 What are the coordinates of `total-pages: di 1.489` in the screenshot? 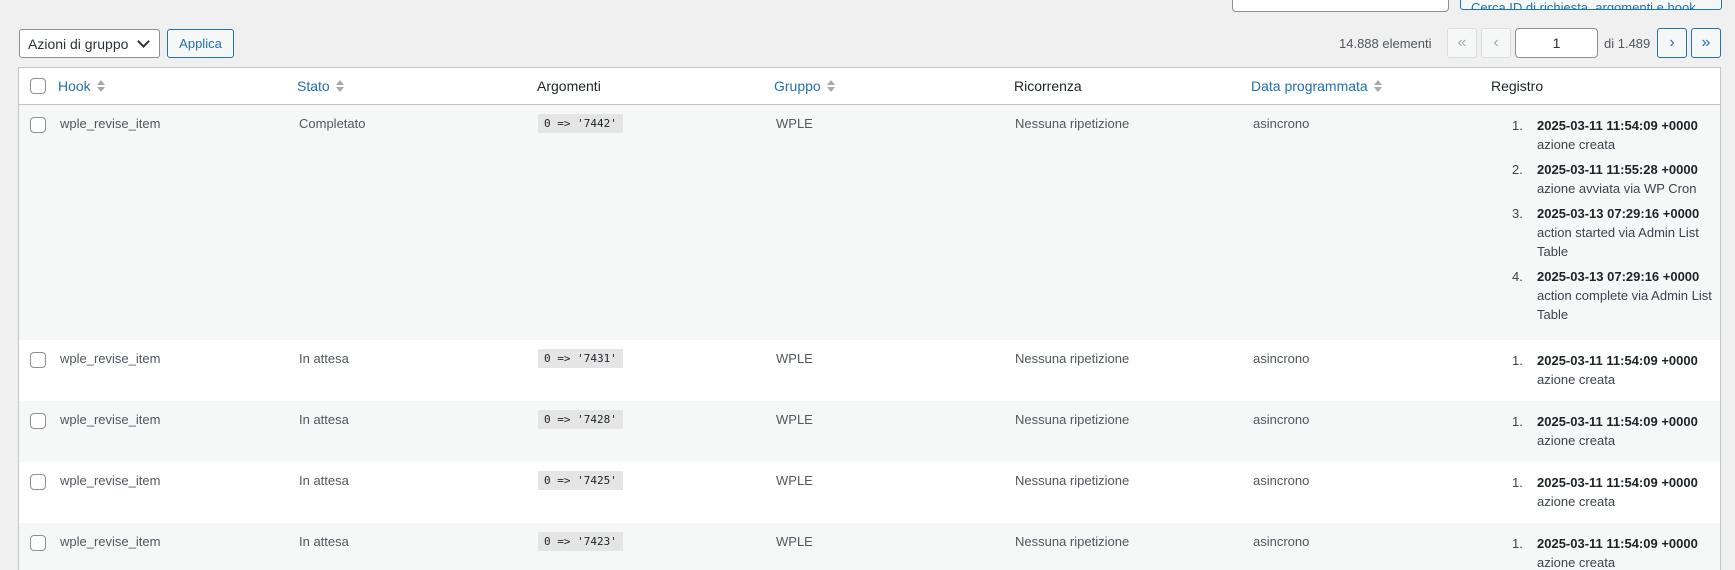 It's located at (1627, 43).